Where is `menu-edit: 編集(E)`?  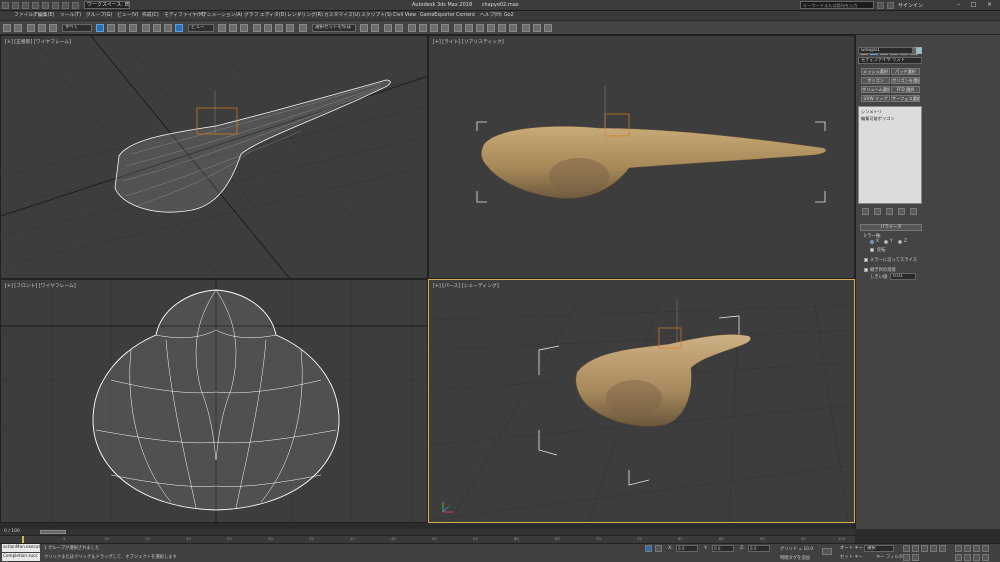 menu-edit: 編集(E) is located at coordinates (46, 15).